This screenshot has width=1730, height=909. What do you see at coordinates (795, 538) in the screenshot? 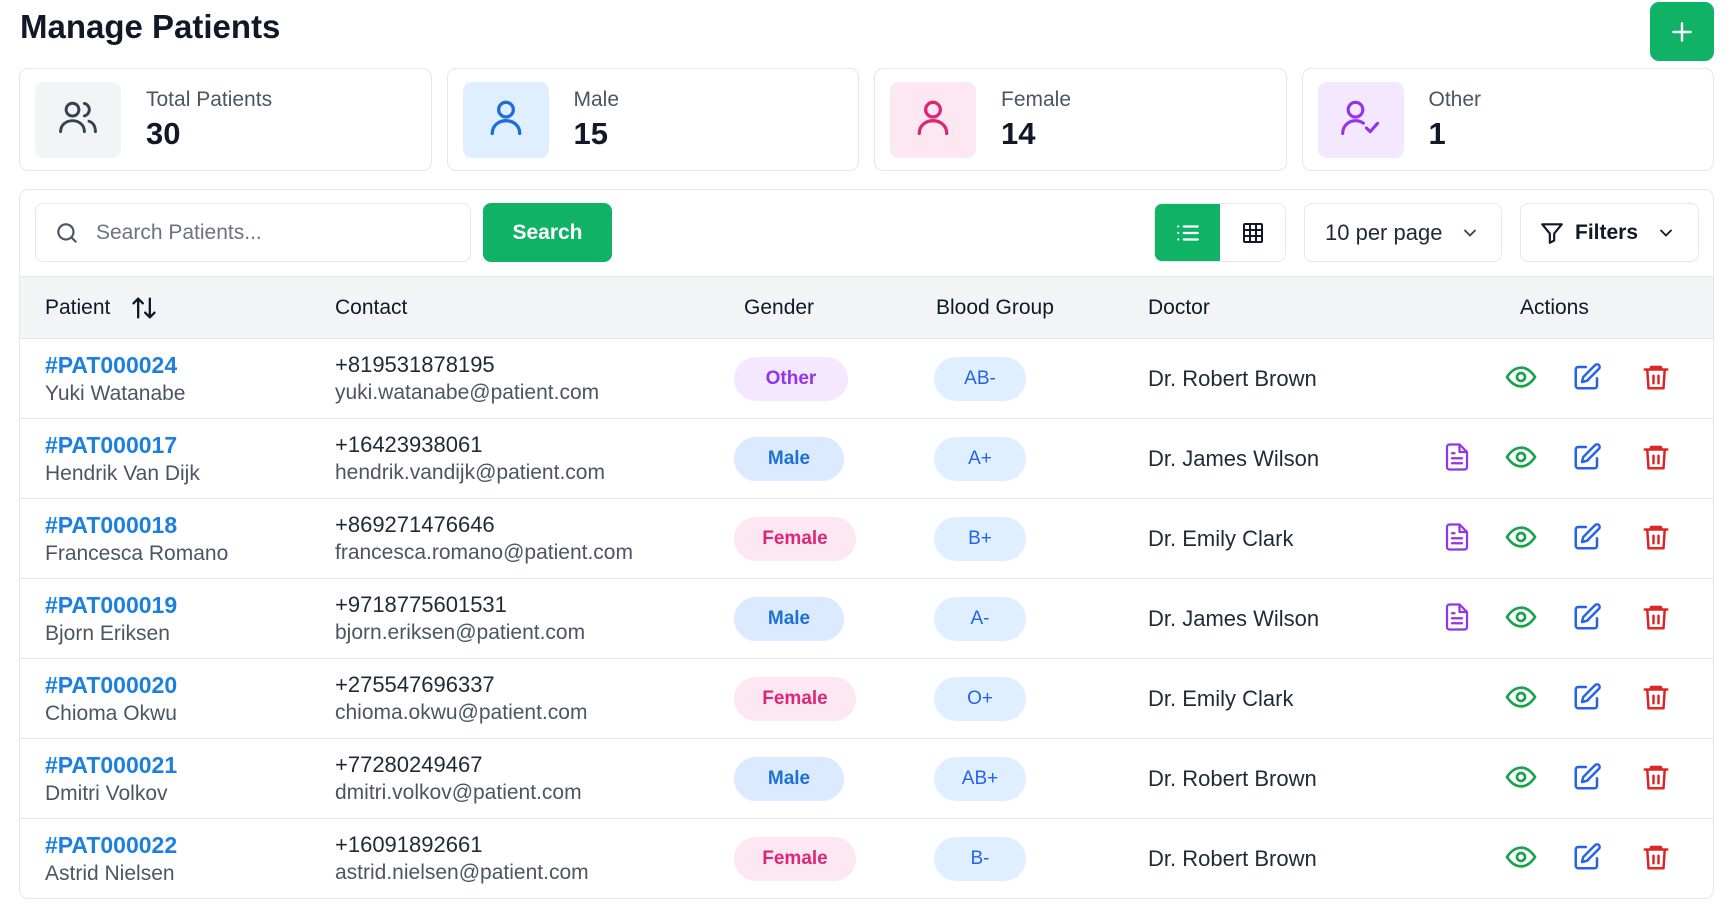
I see `gender-badge: Female` at bounding box center [795, 538].